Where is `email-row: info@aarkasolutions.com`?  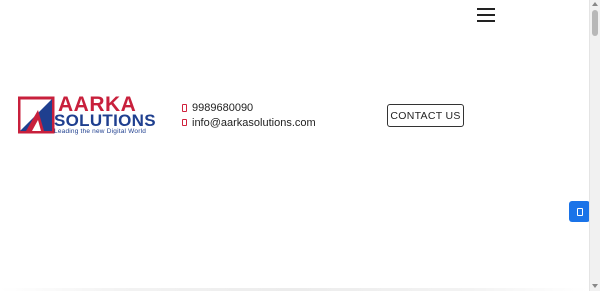 email-row: info@aarkasolutions.com is located at coordinates (249, 122).